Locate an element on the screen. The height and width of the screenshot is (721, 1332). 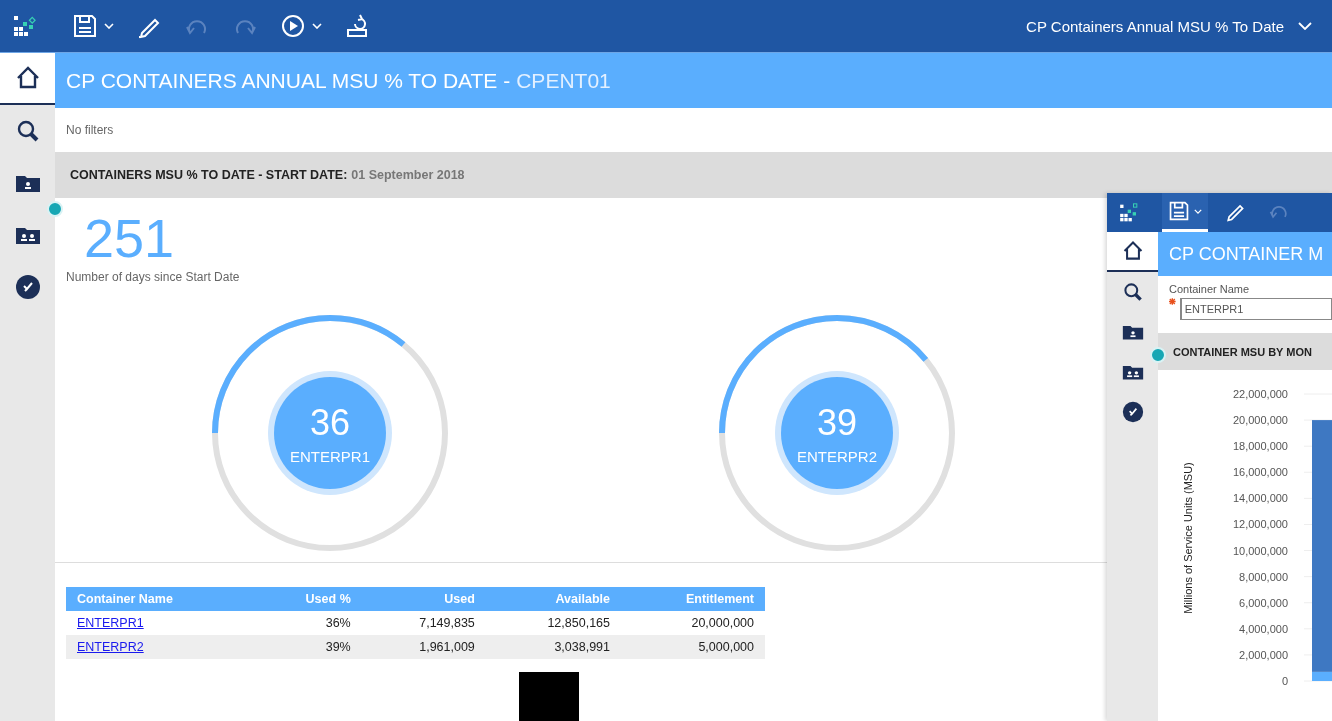
table-cell: 7,149,835 is located at coordinates (423, 623).